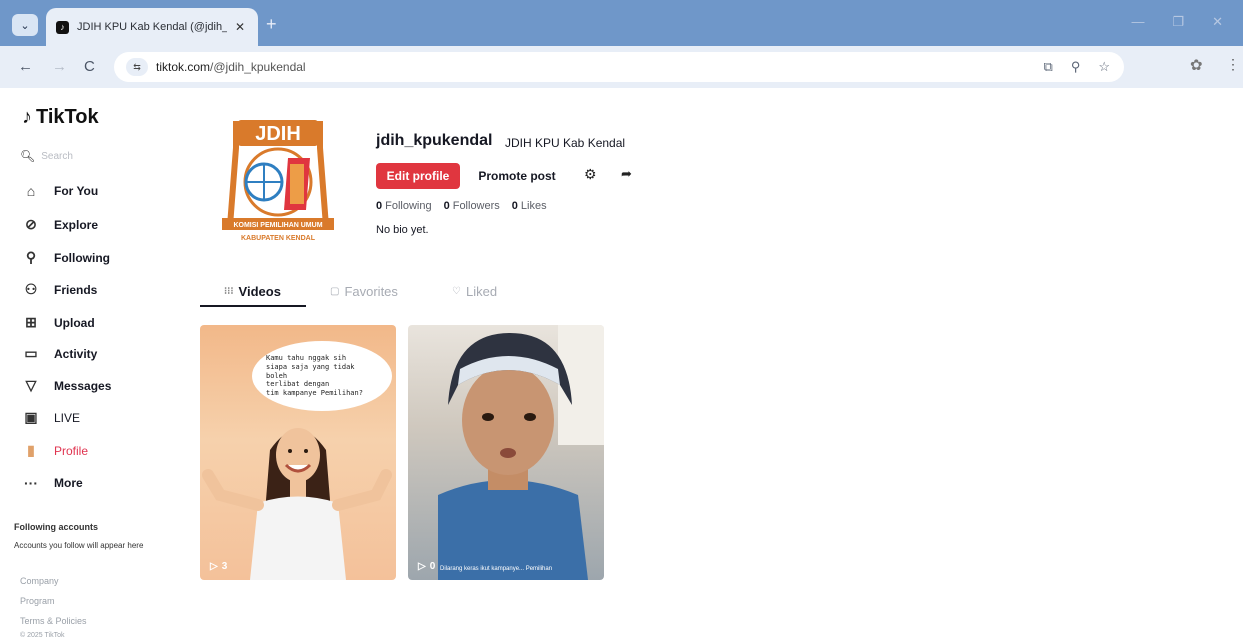 The height and width of the screenshot is (640, 1243). I want to click on tiktok-logo: ♪ TikTok, so click(60, 117).